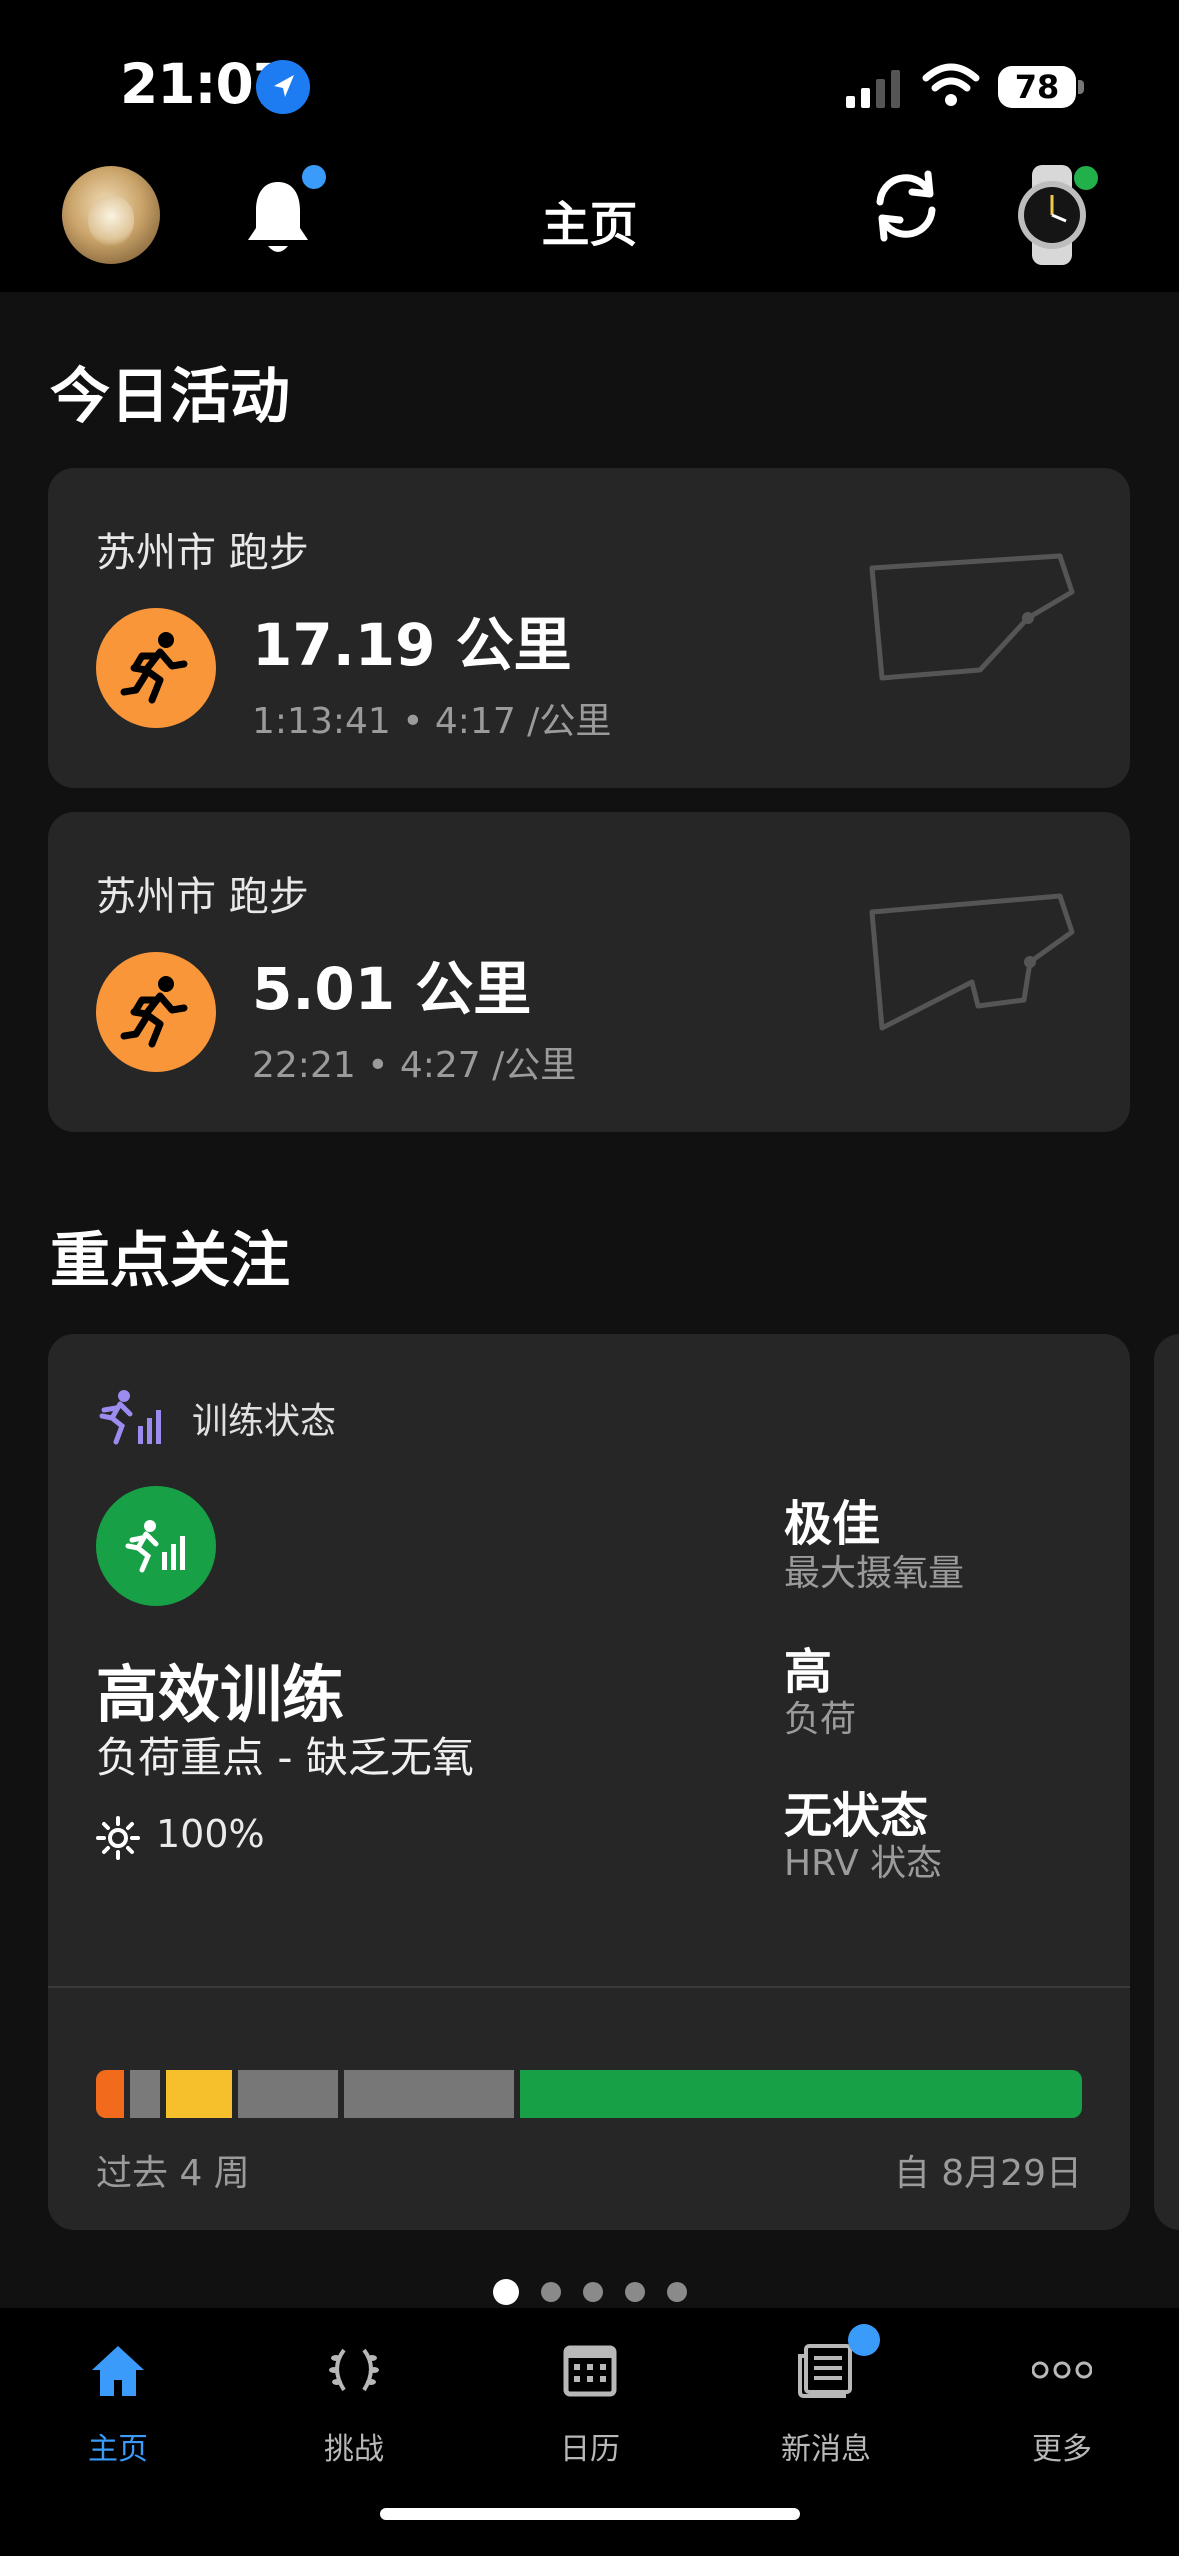 The image size is (1179, 2556). I want to click on next-card-peek, so click(1166, 1782).